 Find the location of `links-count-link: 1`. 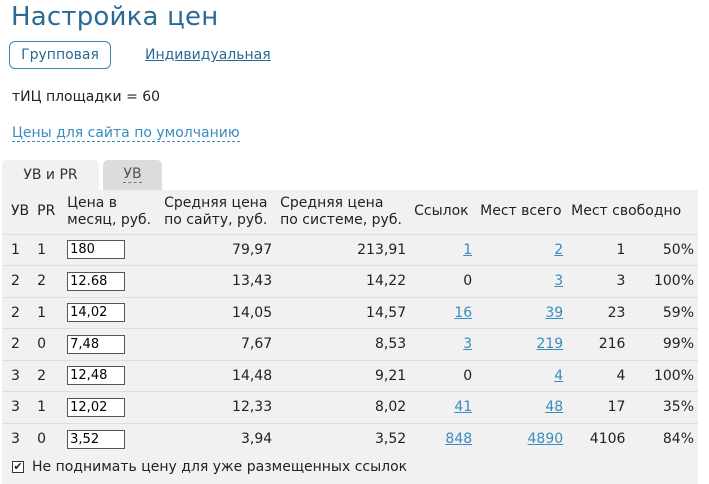

links-count-link: 1 is located at coordinates (467, 250).